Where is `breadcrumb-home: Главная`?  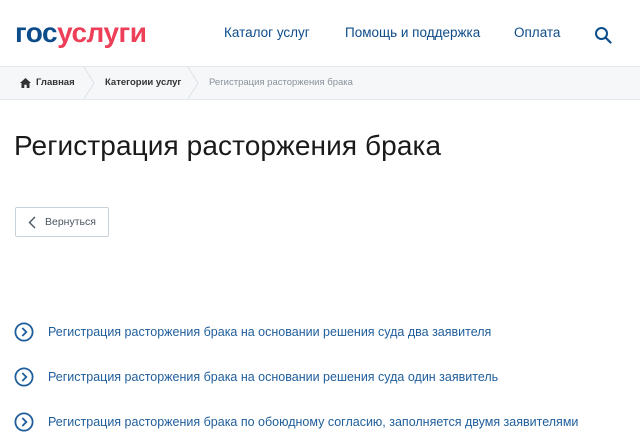 breadcrumb-home: Главная is located at coordinates (55, 83).